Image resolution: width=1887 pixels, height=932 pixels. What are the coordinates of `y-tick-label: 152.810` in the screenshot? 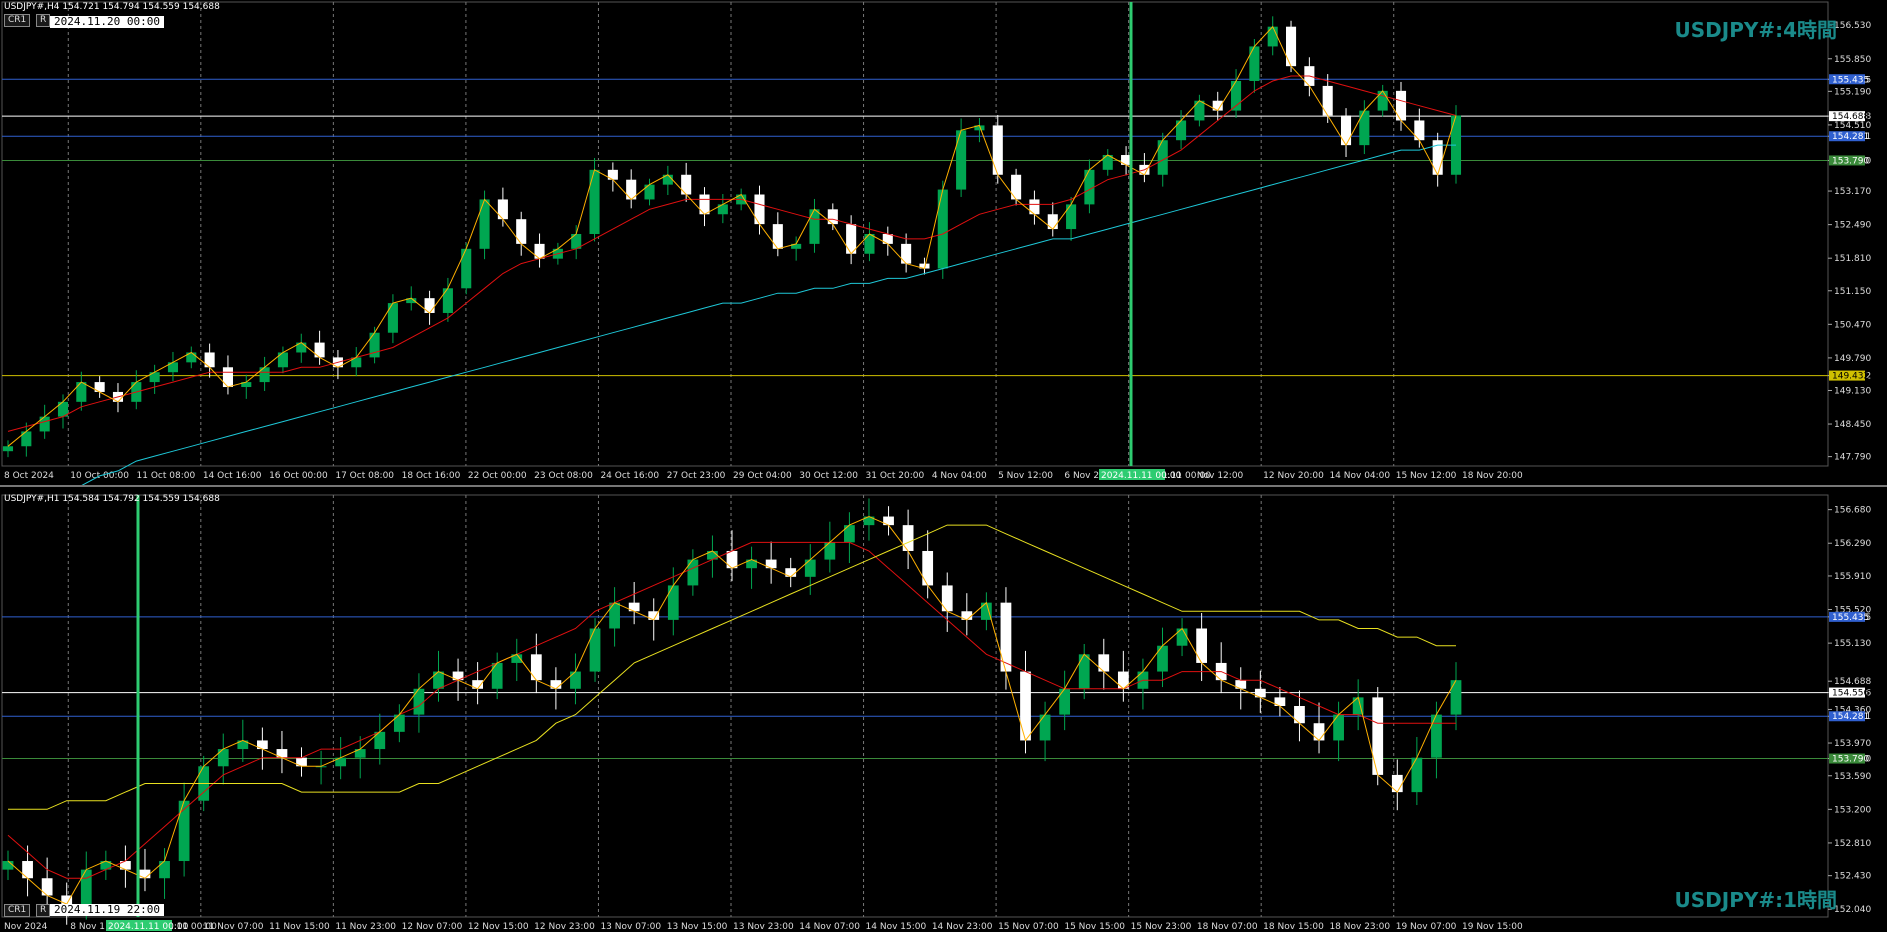 It's located at (1852, 844).